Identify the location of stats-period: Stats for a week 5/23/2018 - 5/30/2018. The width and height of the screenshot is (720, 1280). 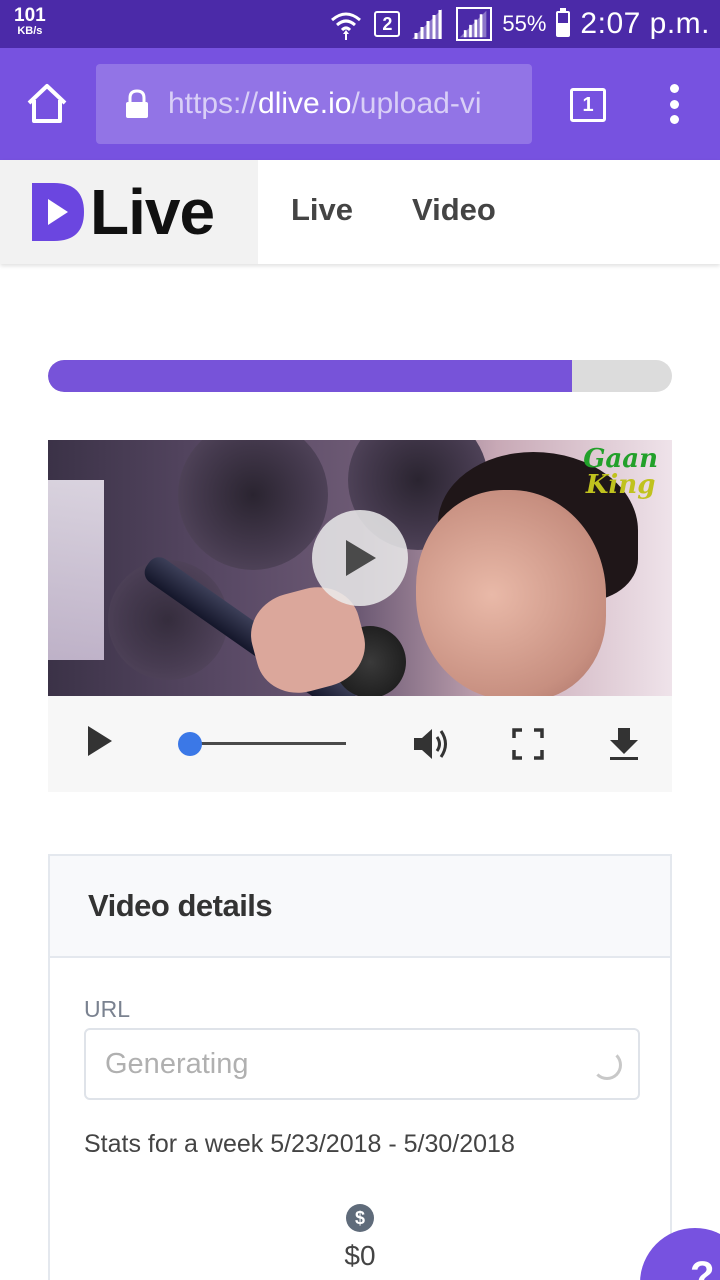
(299, 1144).